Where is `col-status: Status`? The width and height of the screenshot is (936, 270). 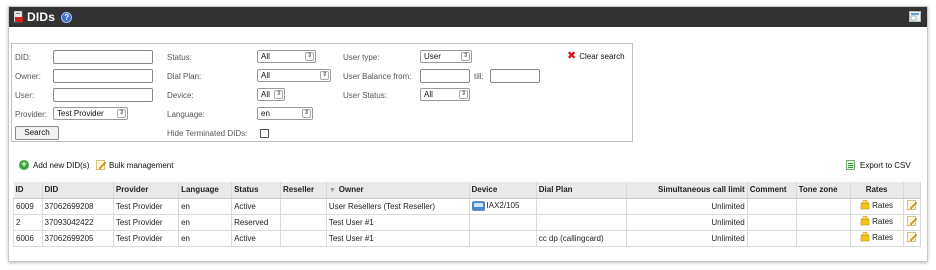
col-status: Status is located at coordinates (256, 190).